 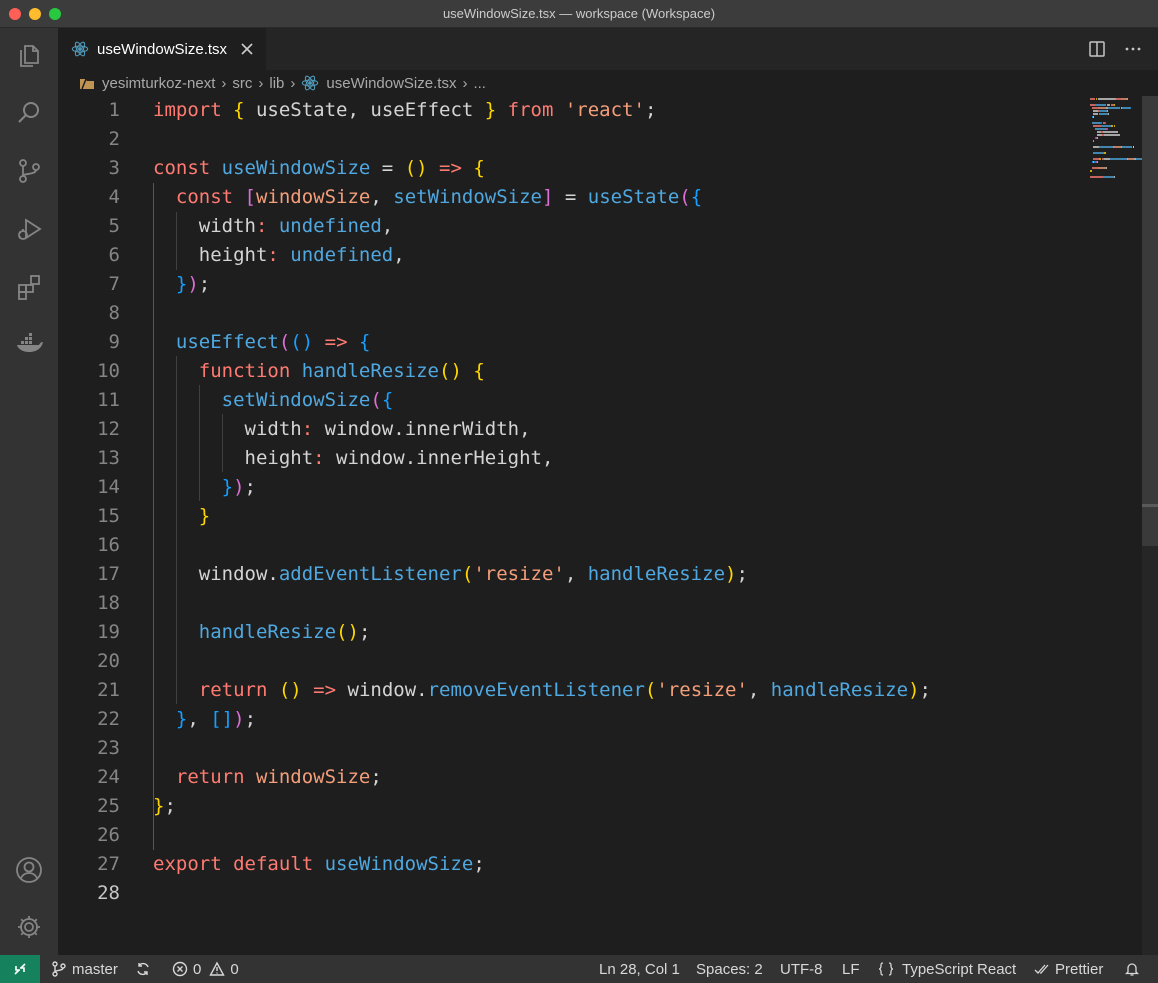 What do you see at coordinates (1115, 525) in the screenshot?
I see `minimap` at bounding box center [1115, 525].